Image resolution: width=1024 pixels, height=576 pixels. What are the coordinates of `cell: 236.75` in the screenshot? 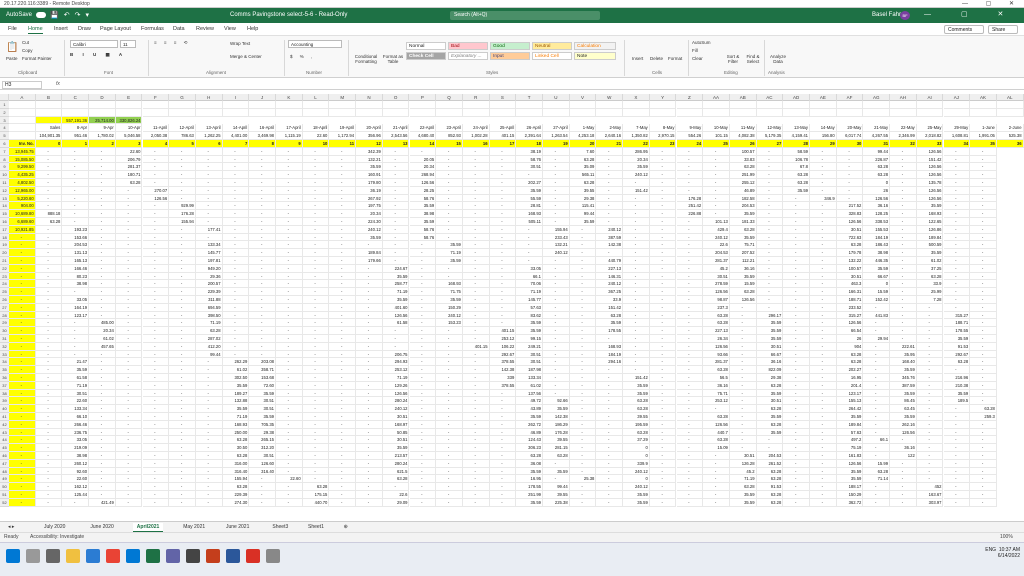 It's located at (76, 432).